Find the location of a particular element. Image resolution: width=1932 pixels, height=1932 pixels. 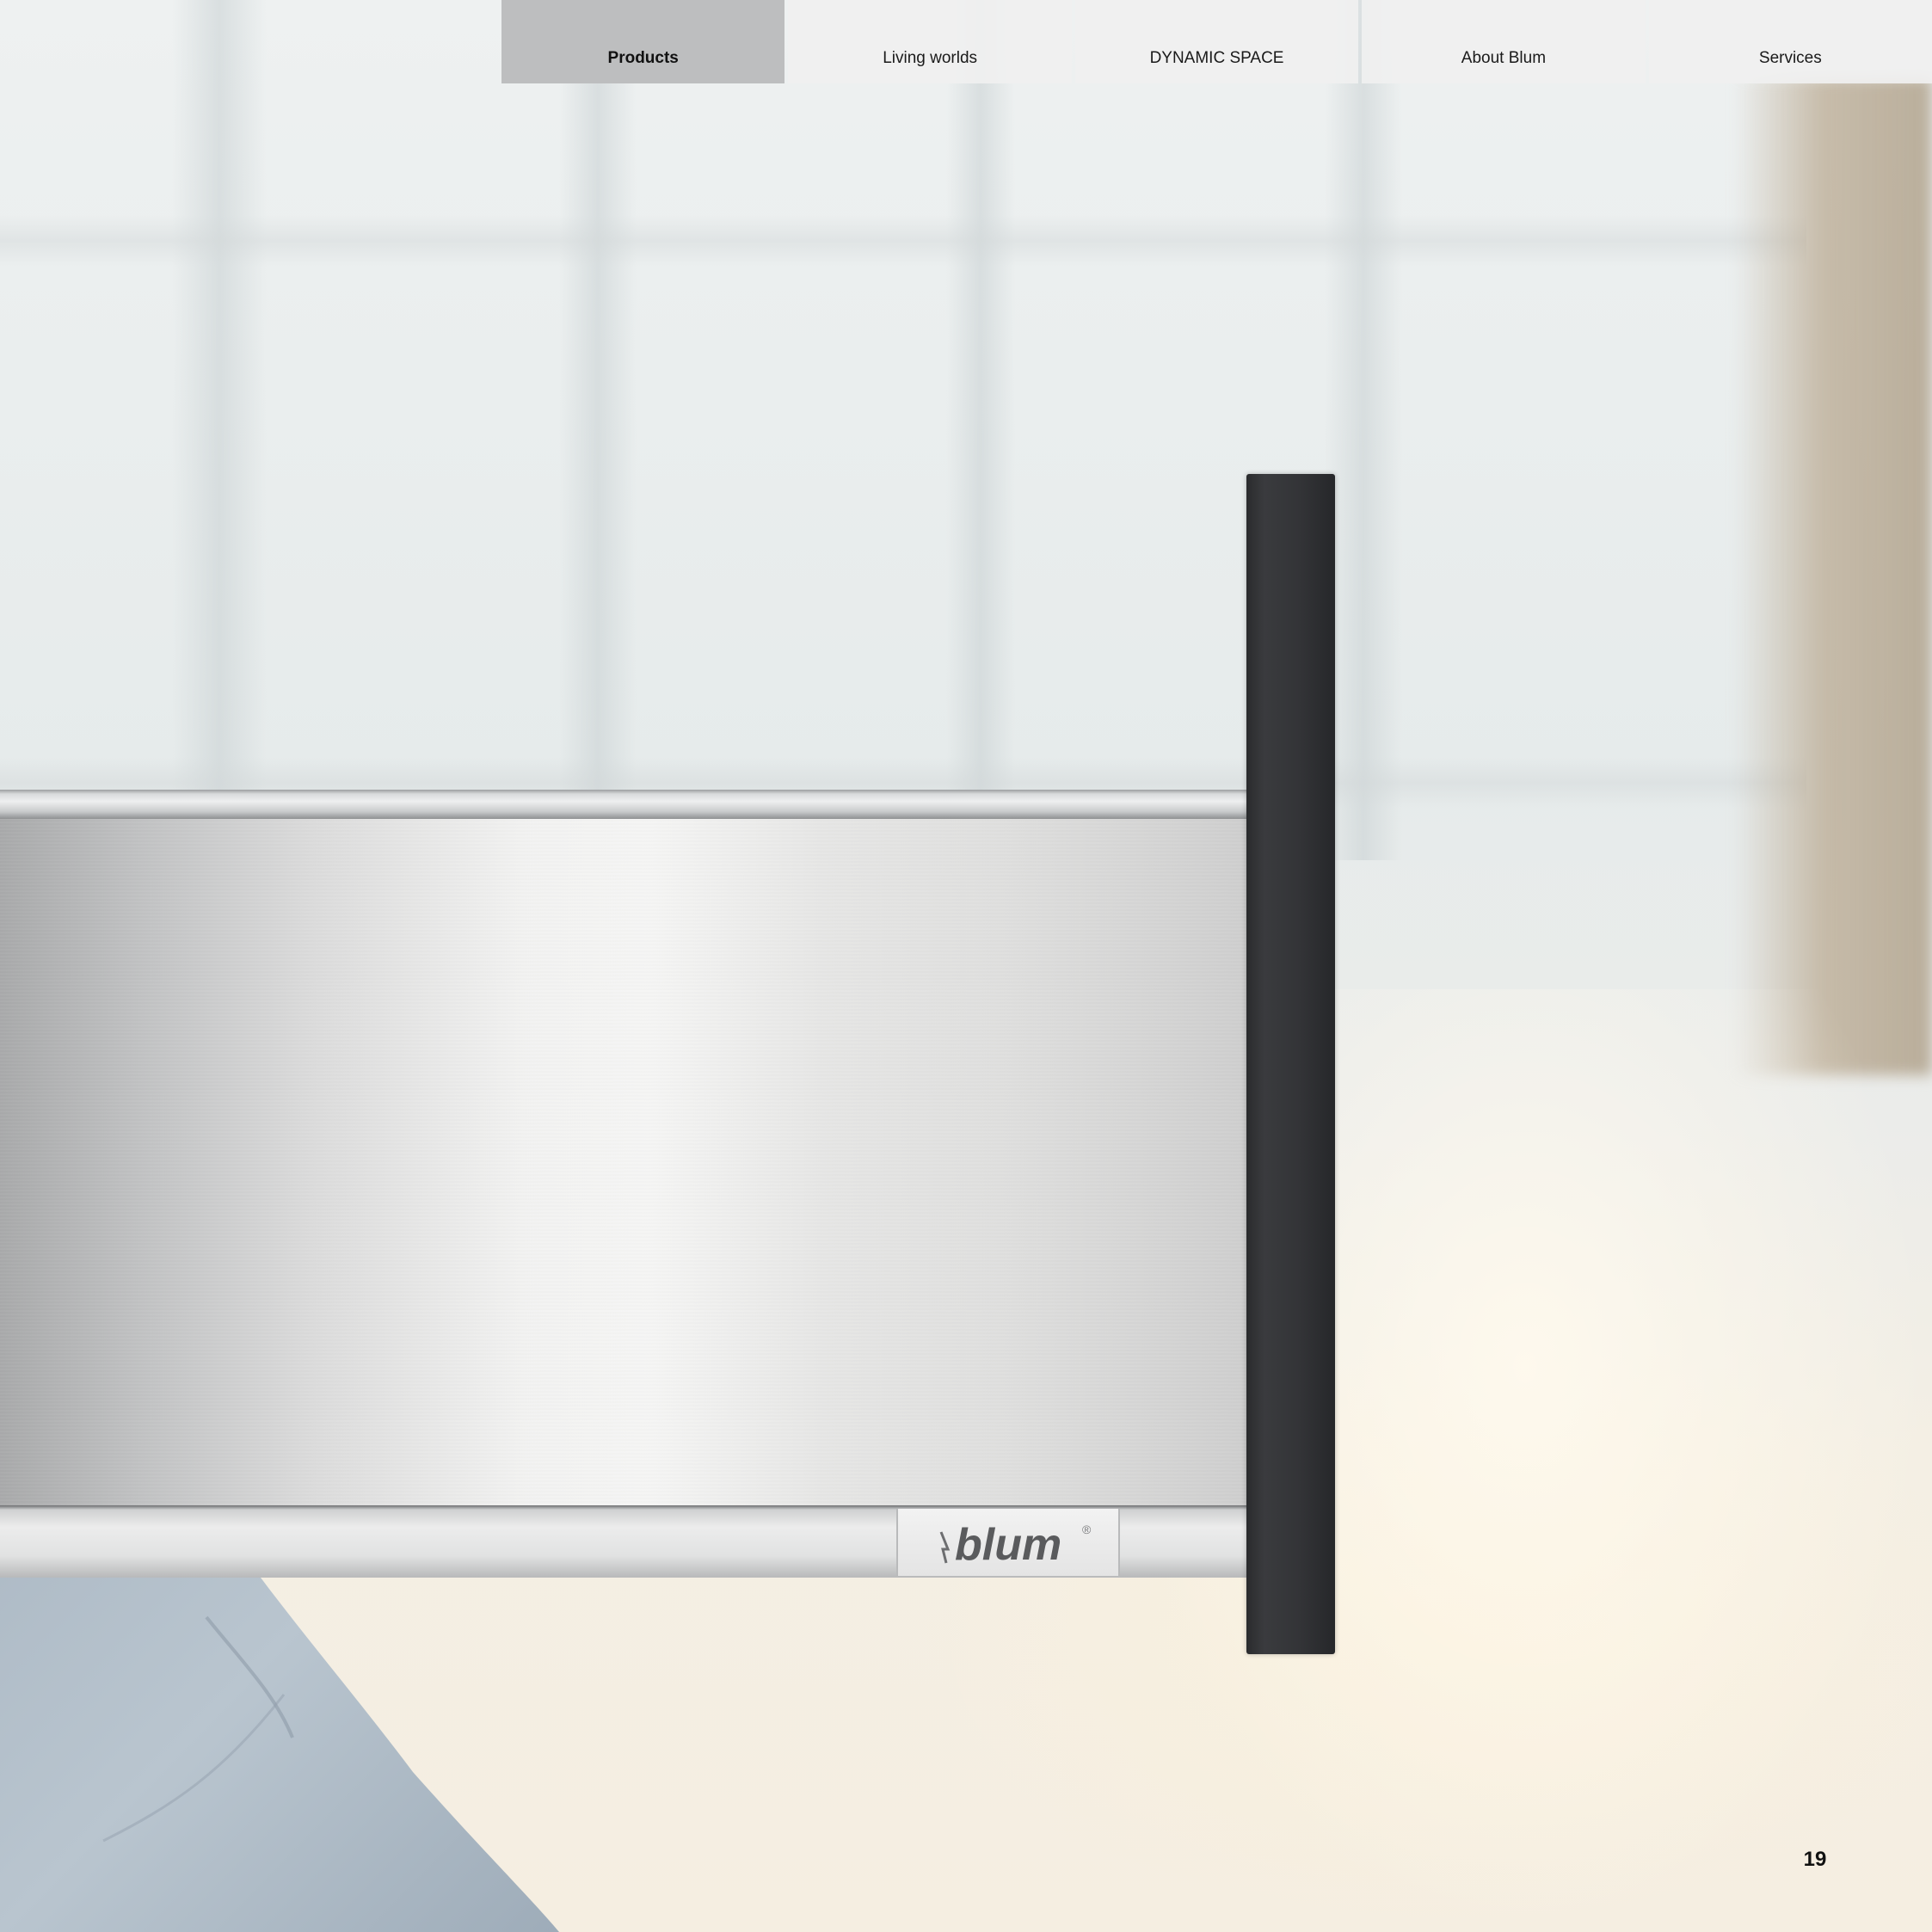

blum-logo-plate: blum ® is located at coordinates (1008, 1543).